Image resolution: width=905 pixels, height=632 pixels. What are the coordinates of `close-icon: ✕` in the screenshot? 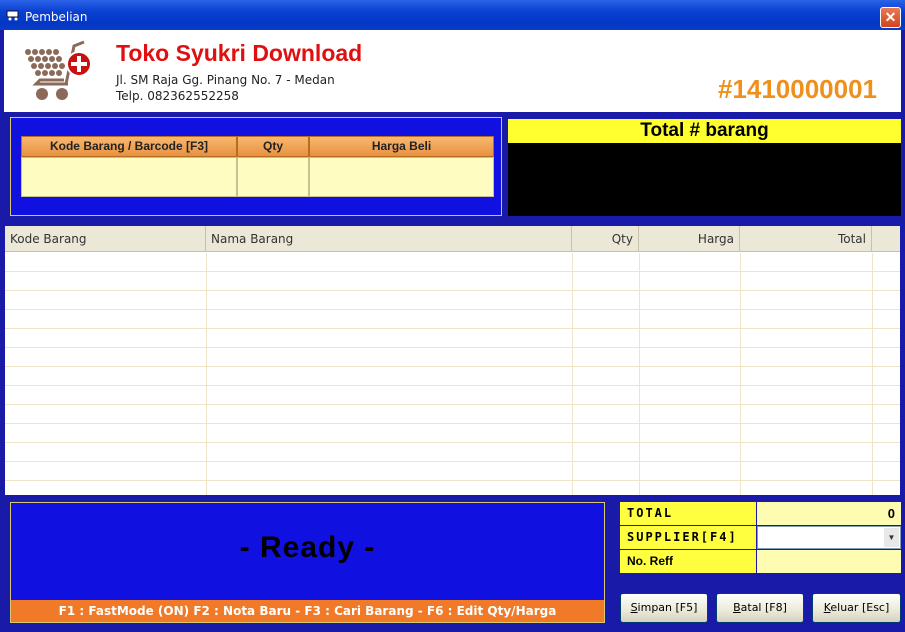 It's located at (890, 17).